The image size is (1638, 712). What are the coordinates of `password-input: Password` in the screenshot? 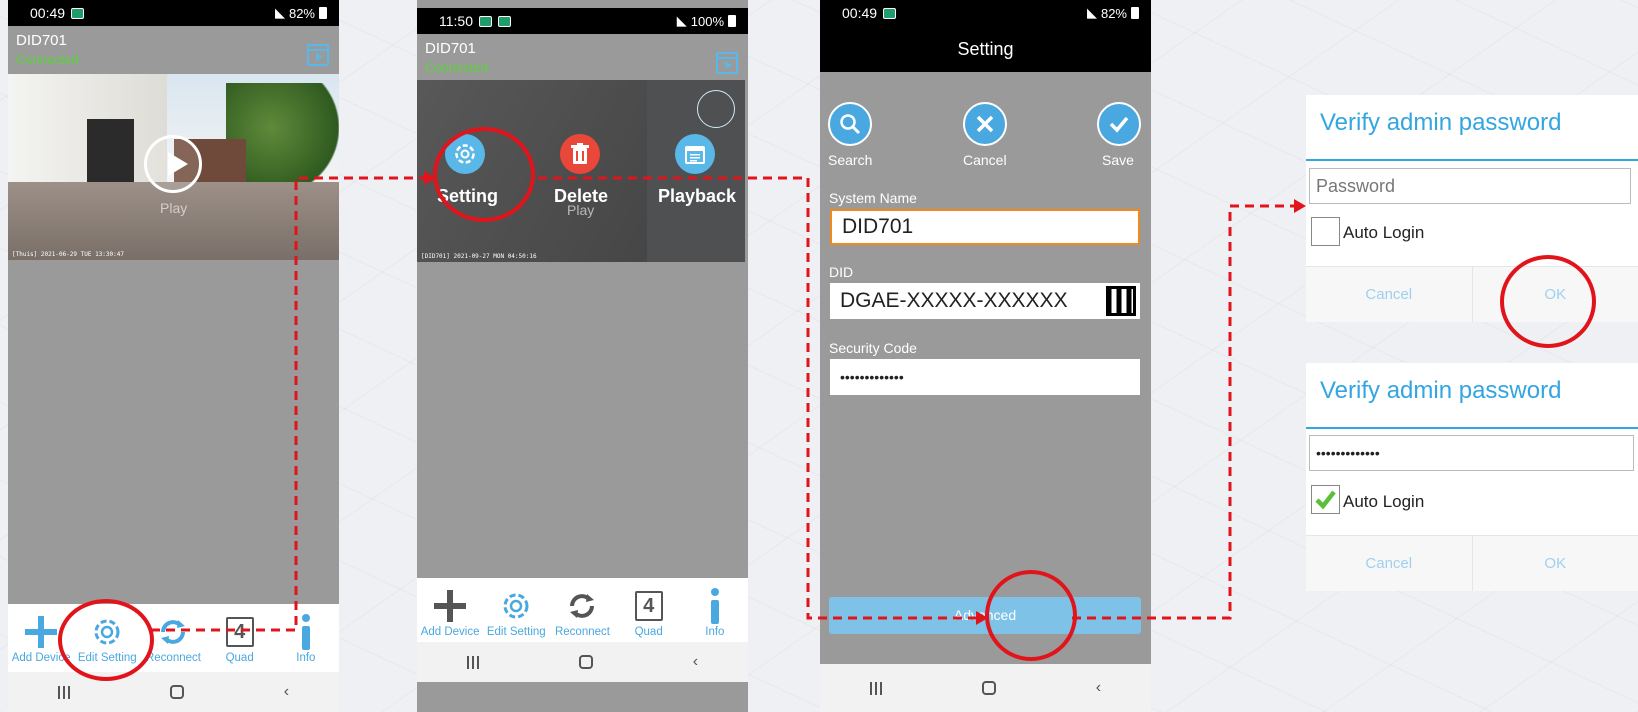 It's located at (1470, 186).